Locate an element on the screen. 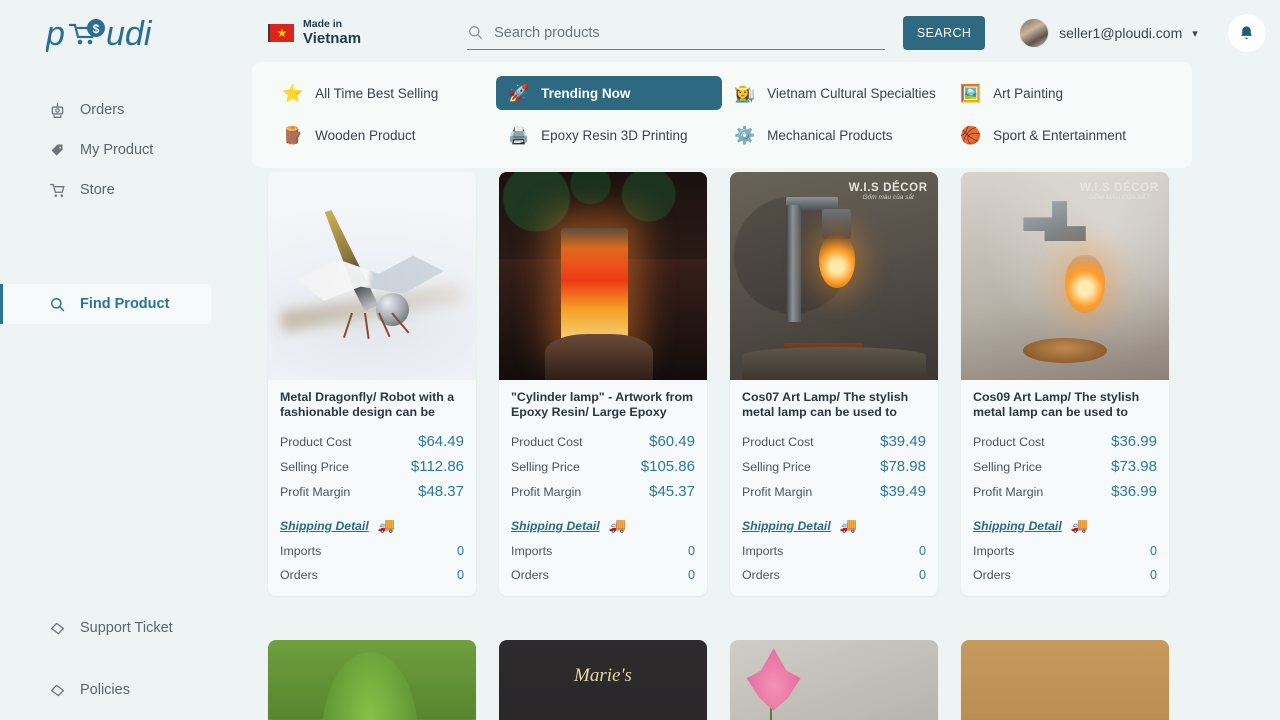 The image size is (1280, 720). sidebar-item-orders: Orders is located at coordinates (126, 110).